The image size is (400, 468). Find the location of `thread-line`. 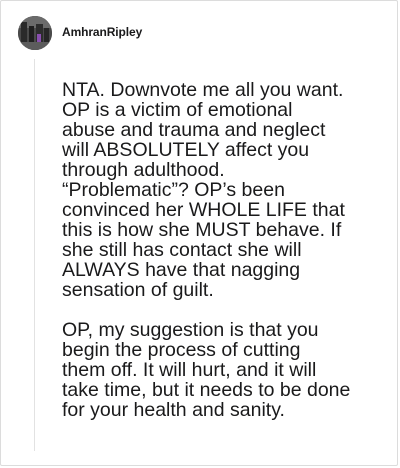

thread-line is located at coordinates (34, 255).